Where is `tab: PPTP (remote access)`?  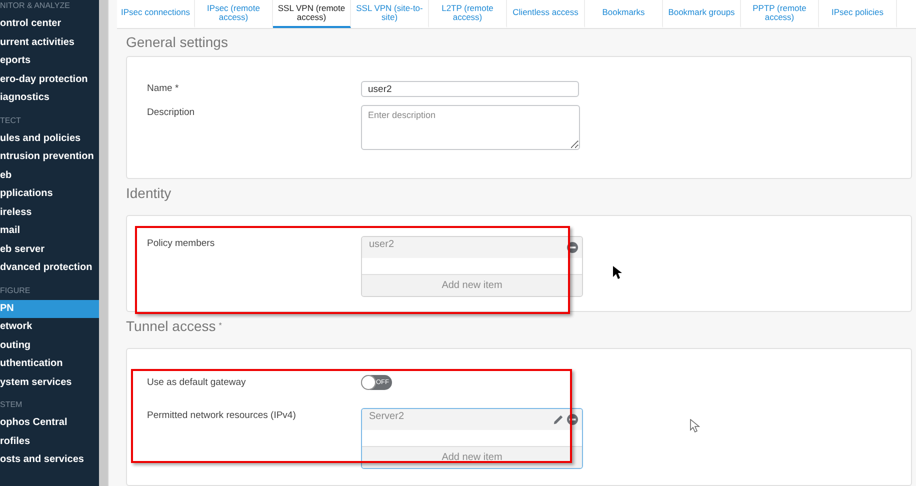
tab: PPTP (remote access) is located at coordinates (780, 14).